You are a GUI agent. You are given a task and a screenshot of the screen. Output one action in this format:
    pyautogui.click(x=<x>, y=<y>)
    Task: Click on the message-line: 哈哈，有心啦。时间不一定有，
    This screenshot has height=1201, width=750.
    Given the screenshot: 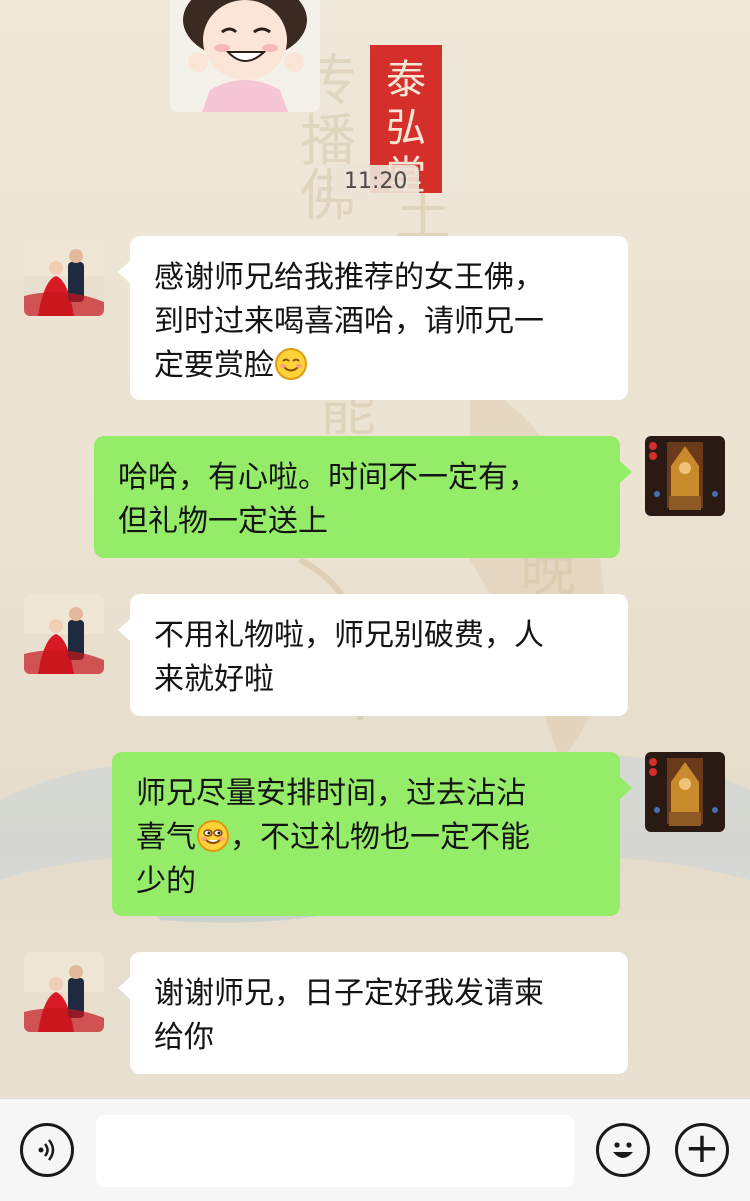 What is the action you would take?
    pyautogui.click(x=328, y=477)
    